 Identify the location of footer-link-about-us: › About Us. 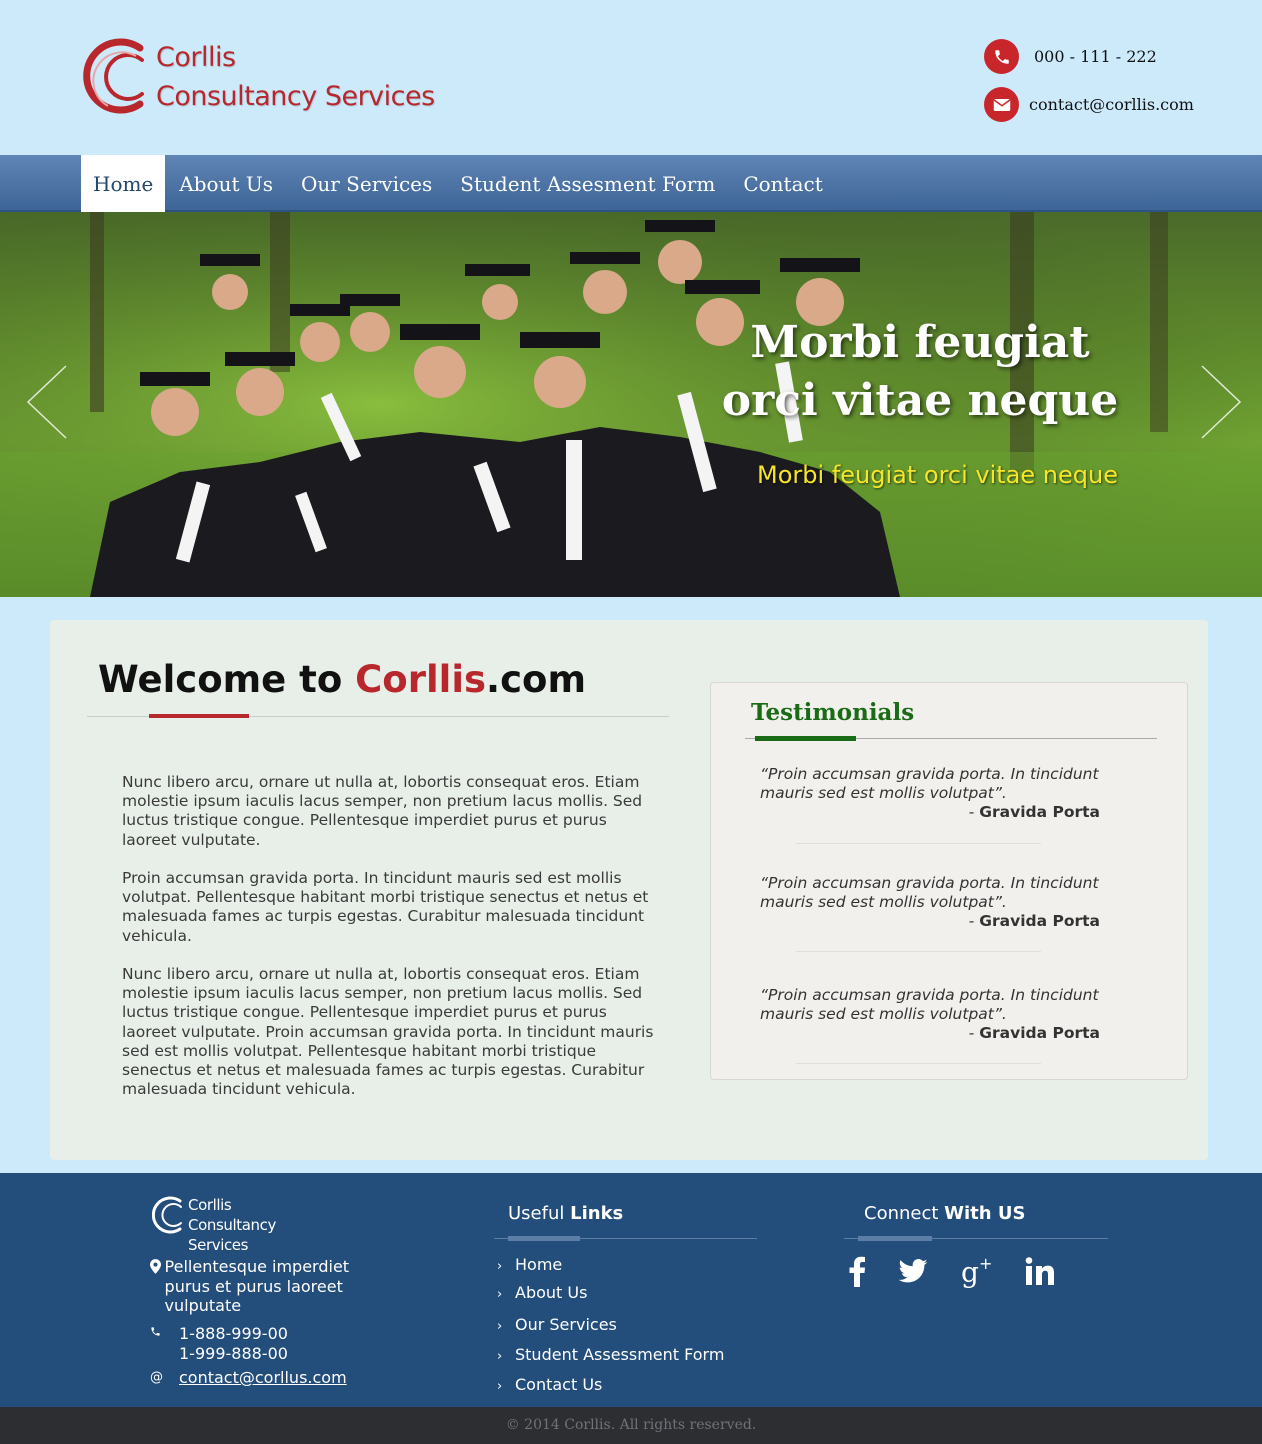
(542, 1292).